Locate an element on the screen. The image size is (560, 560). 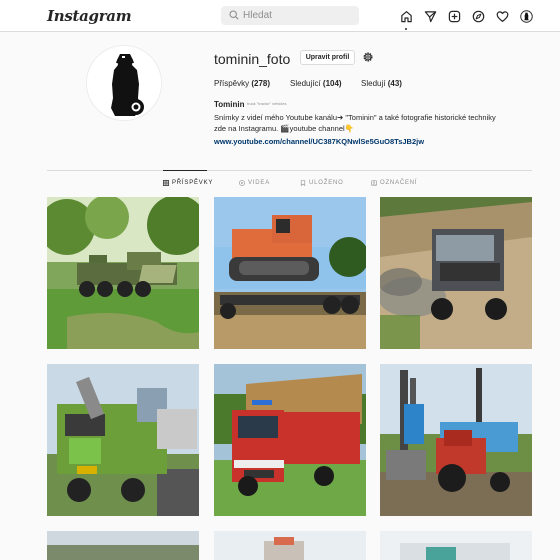
settings-gear-icon is located at coordinates (368, 57).